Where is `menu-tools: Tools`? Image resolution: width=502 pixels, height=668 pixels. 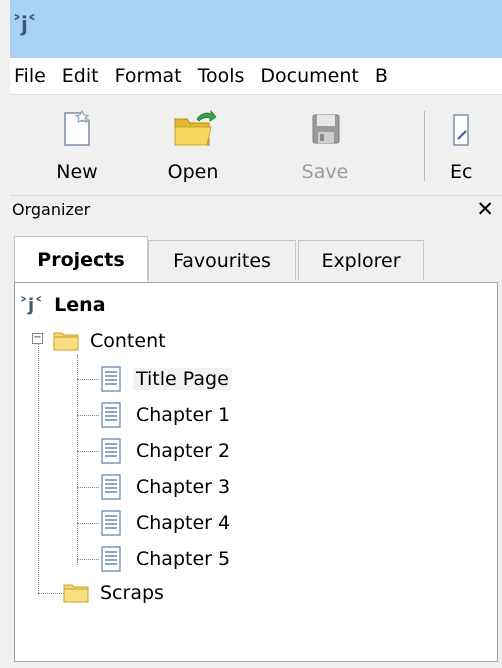 menu-tools: Tools is located at coordinates (221, 76).